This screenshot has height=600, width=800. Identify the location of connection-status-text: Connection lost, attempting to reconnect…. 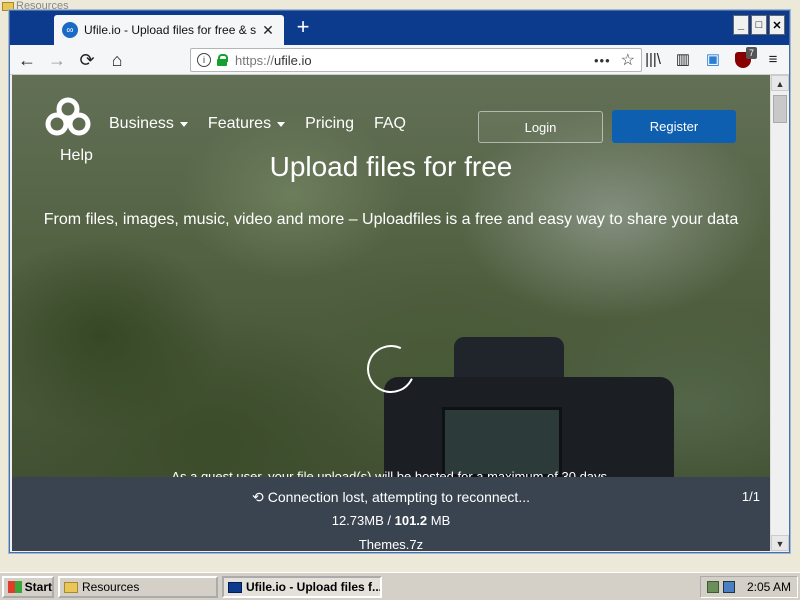
(398, 497).